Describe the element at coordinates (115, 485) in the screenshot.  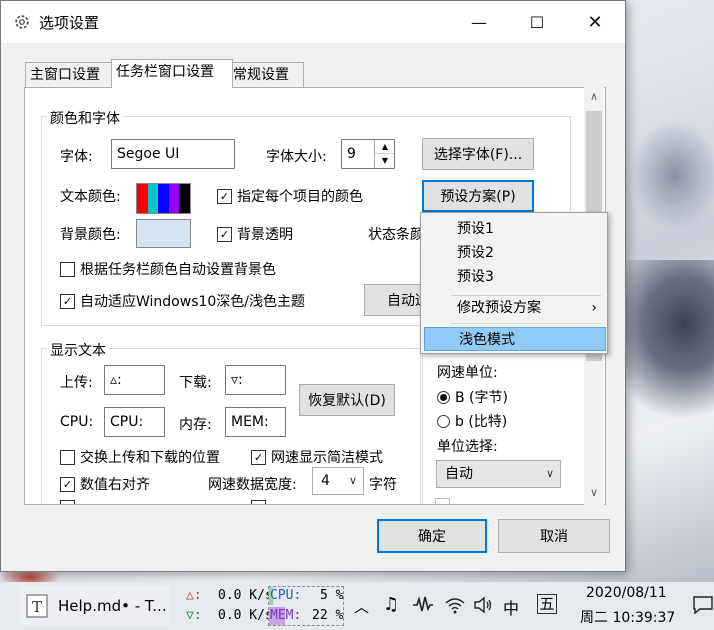
I see `align-right-label: 数值右对齐` at that location.